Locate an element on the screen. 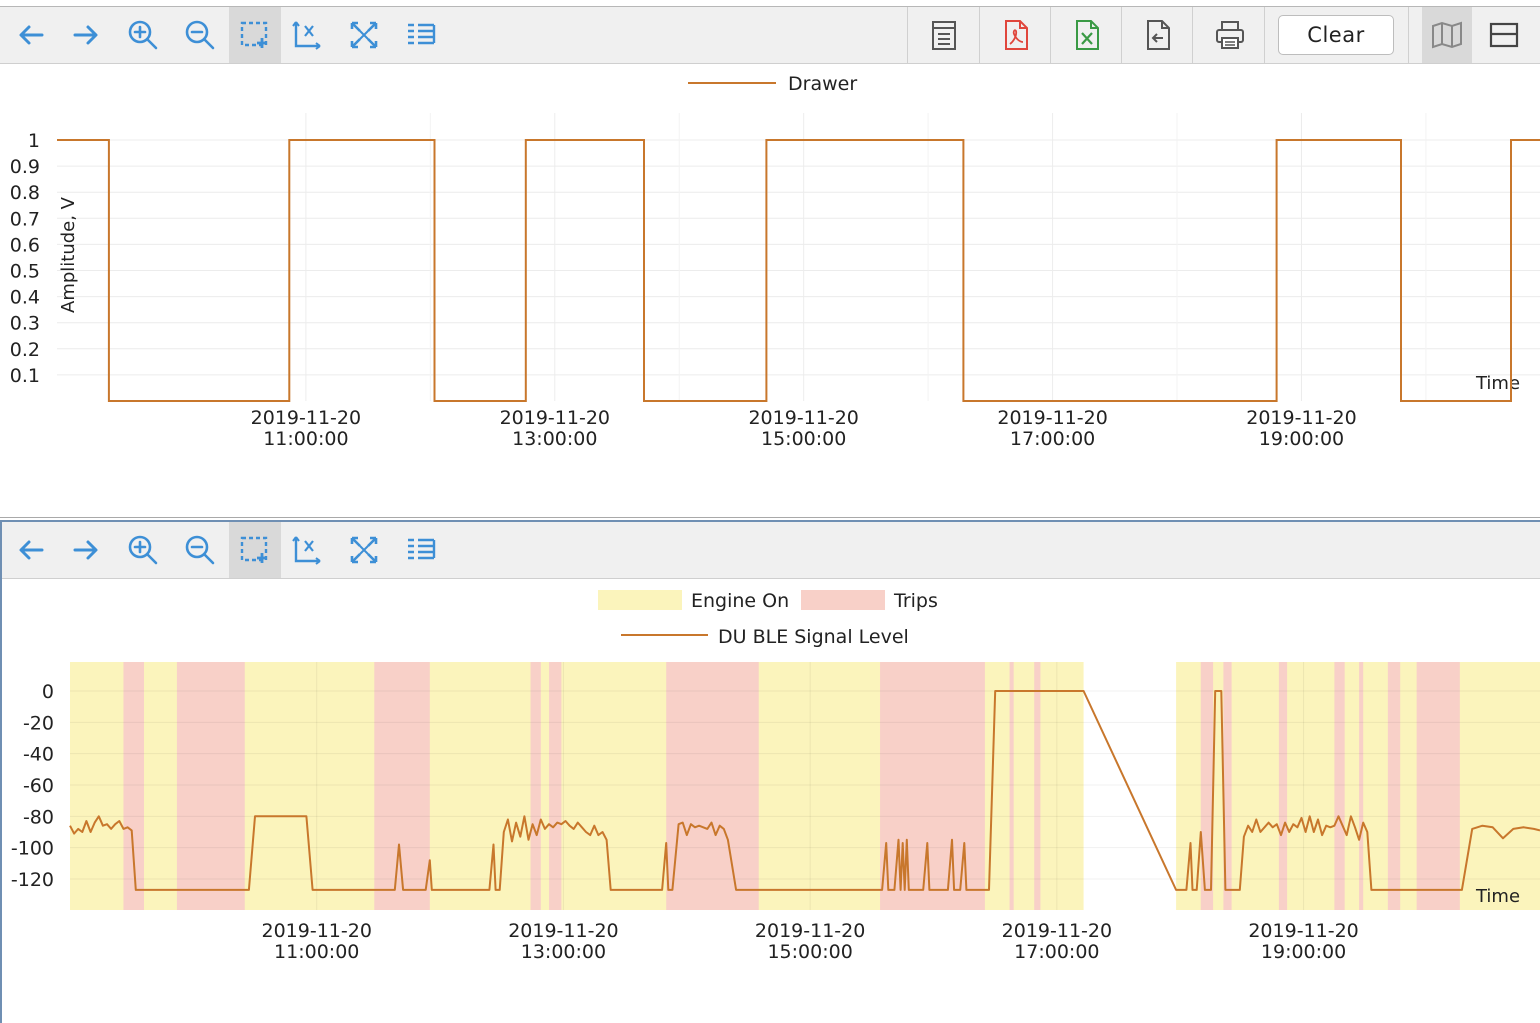 The image size is (1540, 1023). chart-toolbar-bottom is located at coordinates (771, 550).